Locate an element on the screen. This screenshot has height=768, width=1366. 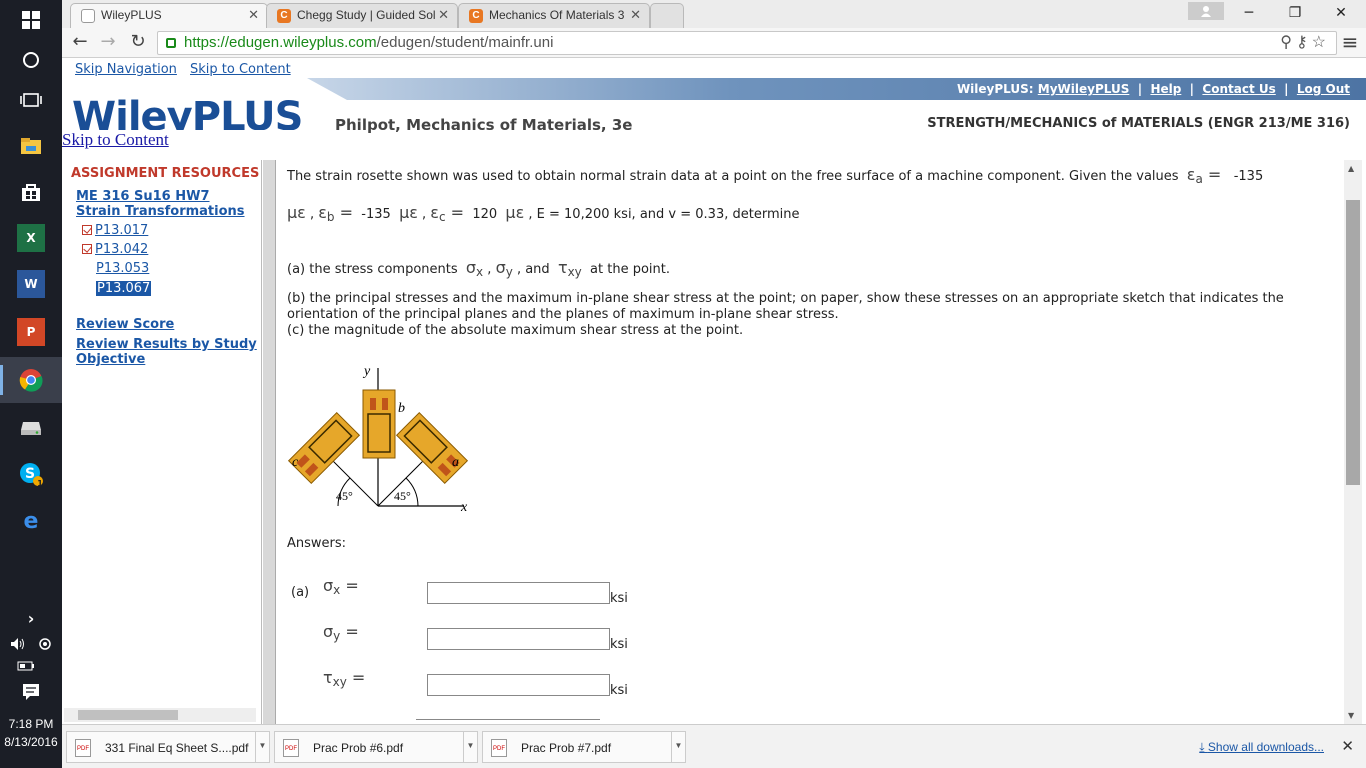
skip-navigation-link: Skip Navigation is located at coordinates (126, 69).